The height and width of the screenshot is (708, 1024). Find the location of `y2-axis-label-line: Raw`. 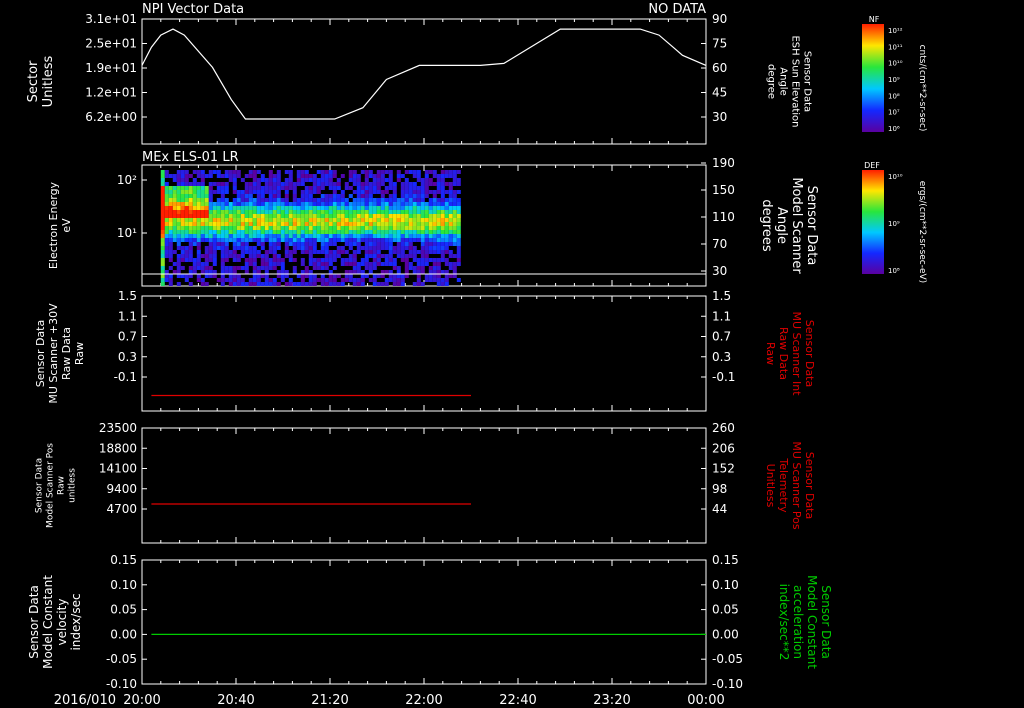

y2-axis-label-line: Raw is located at coordinates (770, 353).